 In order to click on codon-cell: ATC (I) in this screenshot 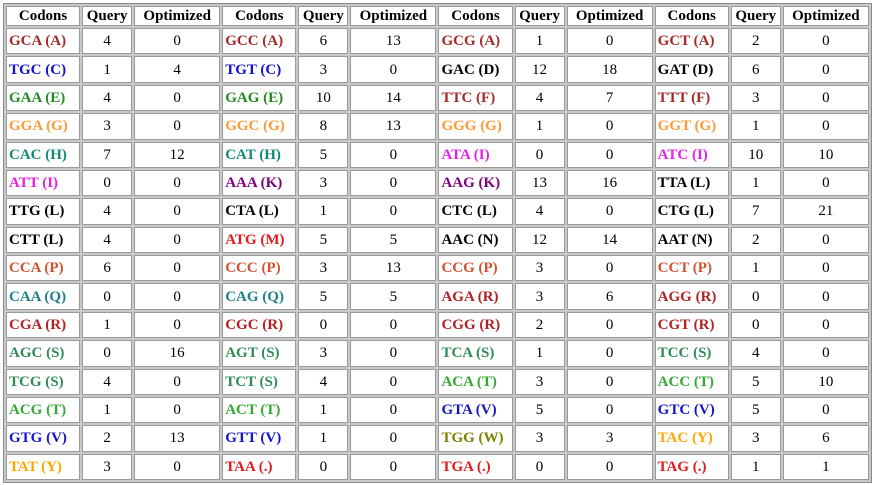, I will do `click(691, 154)`.